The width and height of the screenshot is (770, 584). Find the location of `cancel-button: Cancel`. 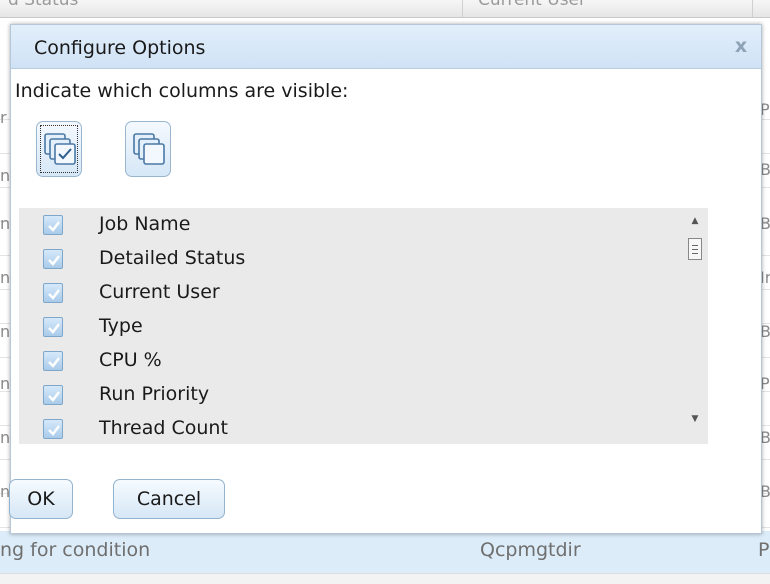

cancel-button: Cancel is located at coordinates (169, 499).